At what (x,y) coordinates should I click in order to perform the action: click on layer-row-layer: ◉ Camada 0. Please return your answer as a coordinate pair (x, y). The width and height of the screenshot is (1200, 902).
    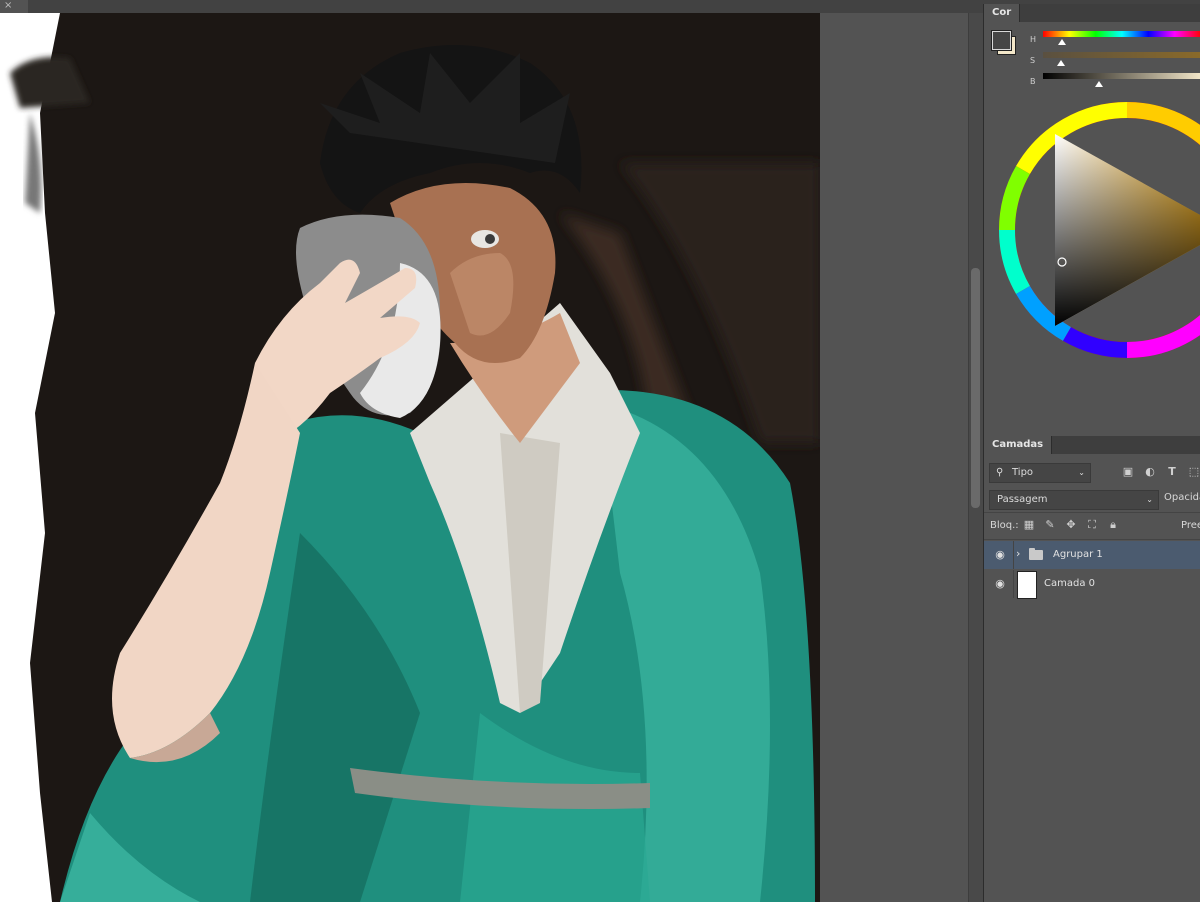
    Looking at the image, I should click on (1092, 584).